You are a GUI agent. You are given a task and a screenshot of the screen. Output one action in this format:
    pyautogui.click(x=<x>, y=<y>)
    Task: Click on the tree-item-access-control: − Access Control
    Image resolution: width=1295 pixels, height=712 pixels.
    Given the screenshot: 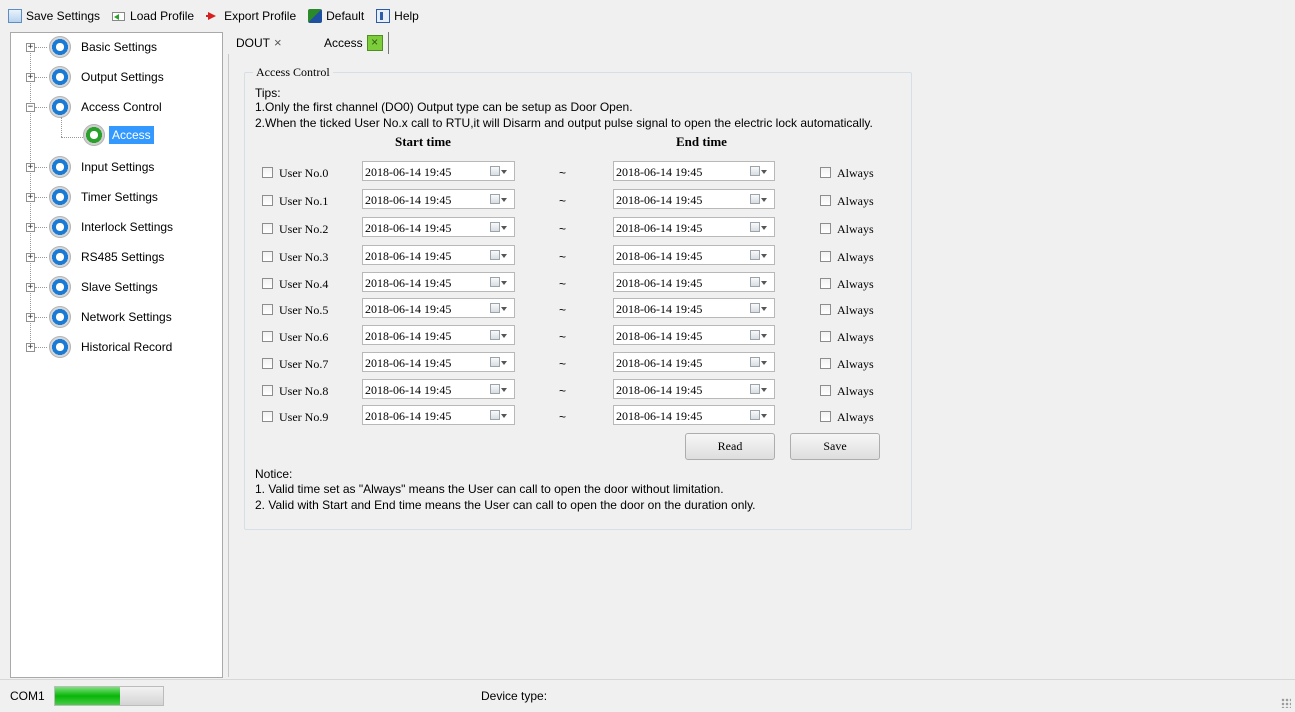 What is the action you would take?
    pyautogui.click(x=116, y=107)
    